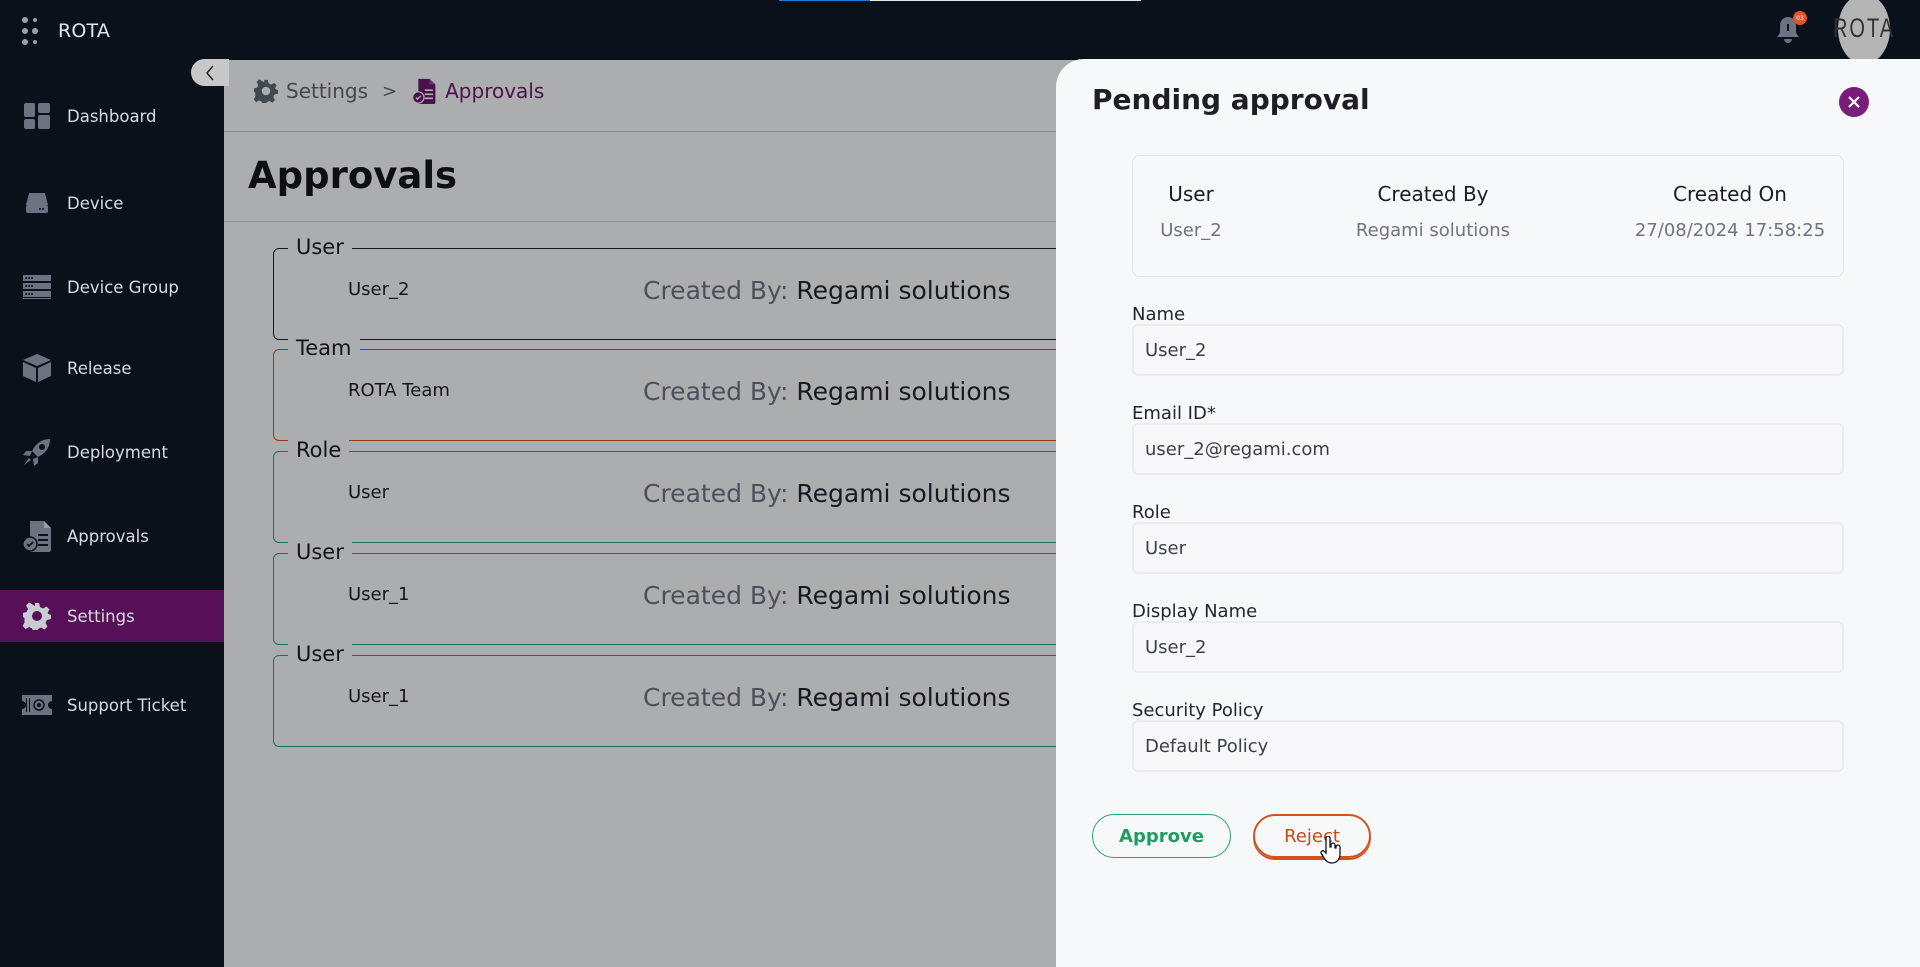 The width and height of the screenshot is (1920, 967). What do you see at coordinates (960, 32) in the screenshot?
I see `top-bar: ROTA 03 ROTA` at bounding box center [960, 32].